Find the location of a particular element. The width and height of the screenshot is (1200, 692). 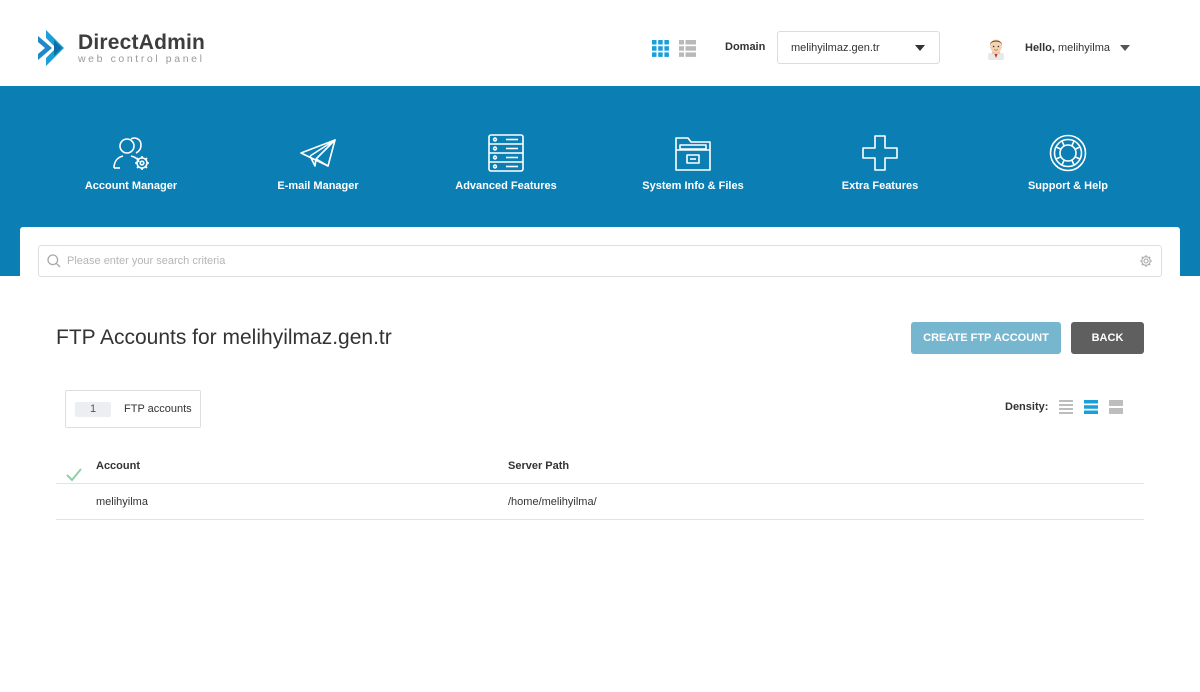

ftp-account-count: 1 FTP accounts is located at coordinates (133, 409).